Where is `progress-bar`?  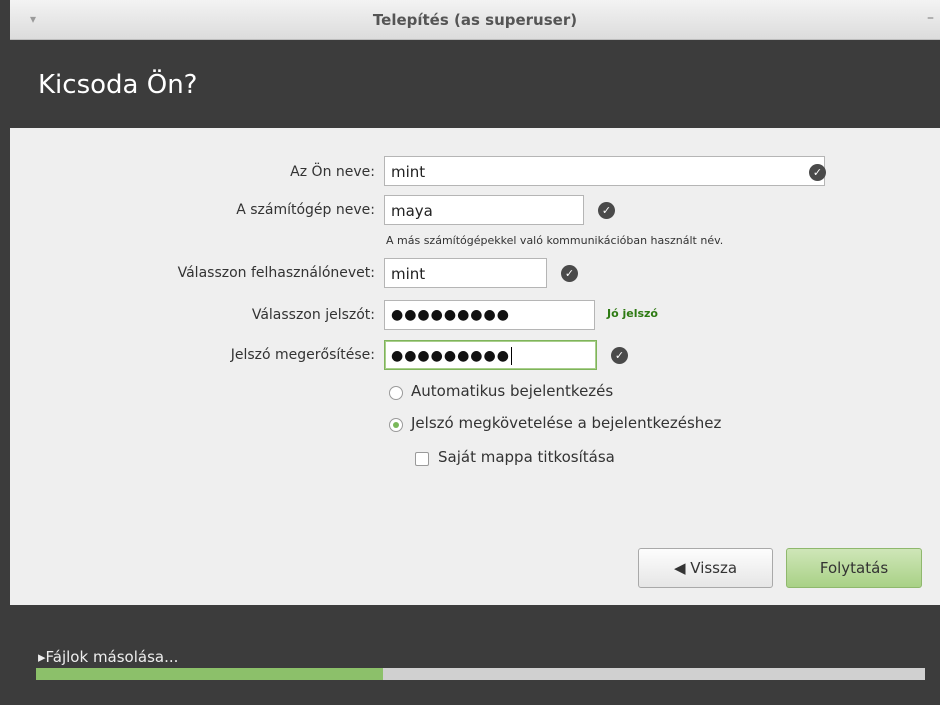
progress-bar is located at coordinates (480, 674).